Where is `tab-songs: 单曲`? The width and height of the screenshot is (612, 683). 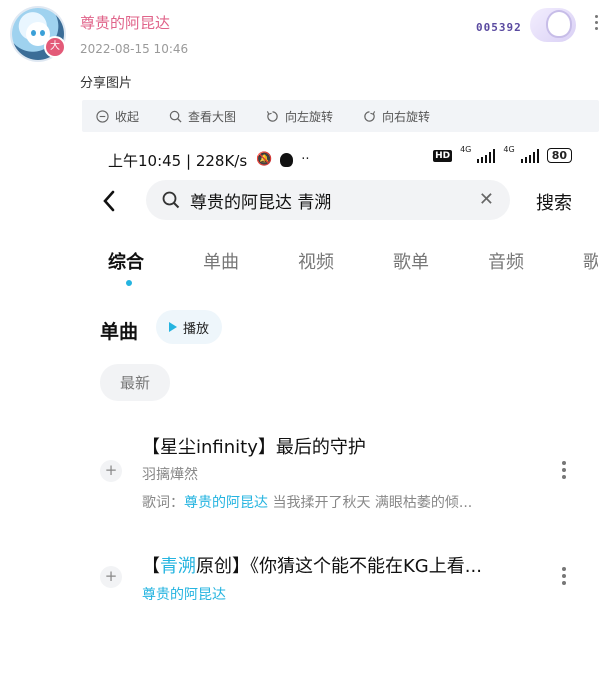
tab-songs: 单曲 is located at coordinates (250, 261).